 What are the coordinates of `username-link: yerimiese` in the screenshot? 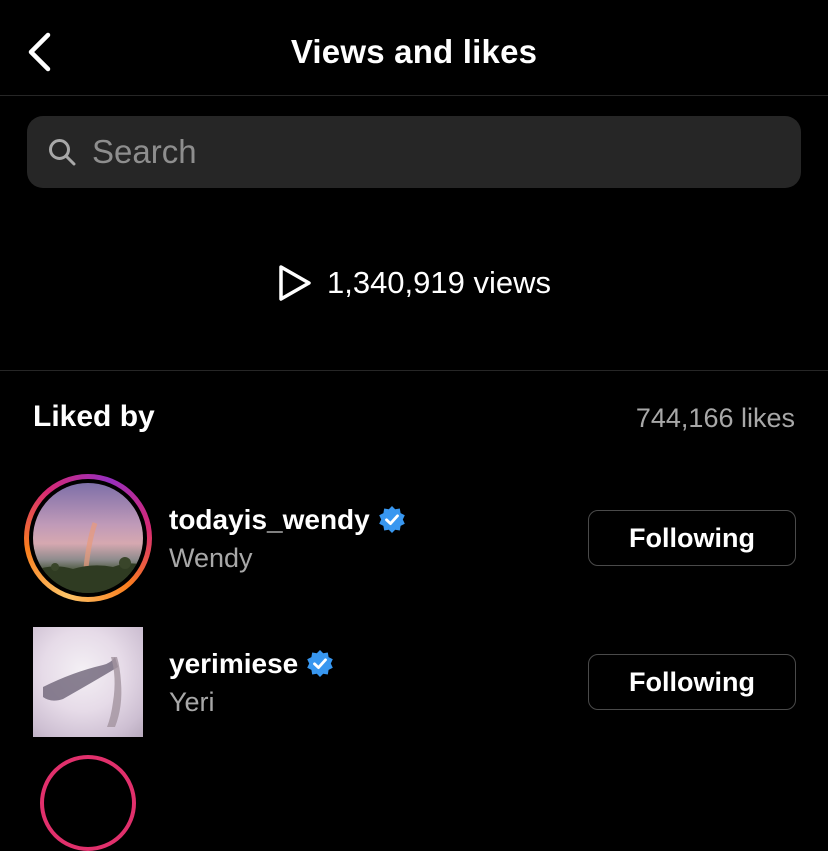 It's located at (252, 664).